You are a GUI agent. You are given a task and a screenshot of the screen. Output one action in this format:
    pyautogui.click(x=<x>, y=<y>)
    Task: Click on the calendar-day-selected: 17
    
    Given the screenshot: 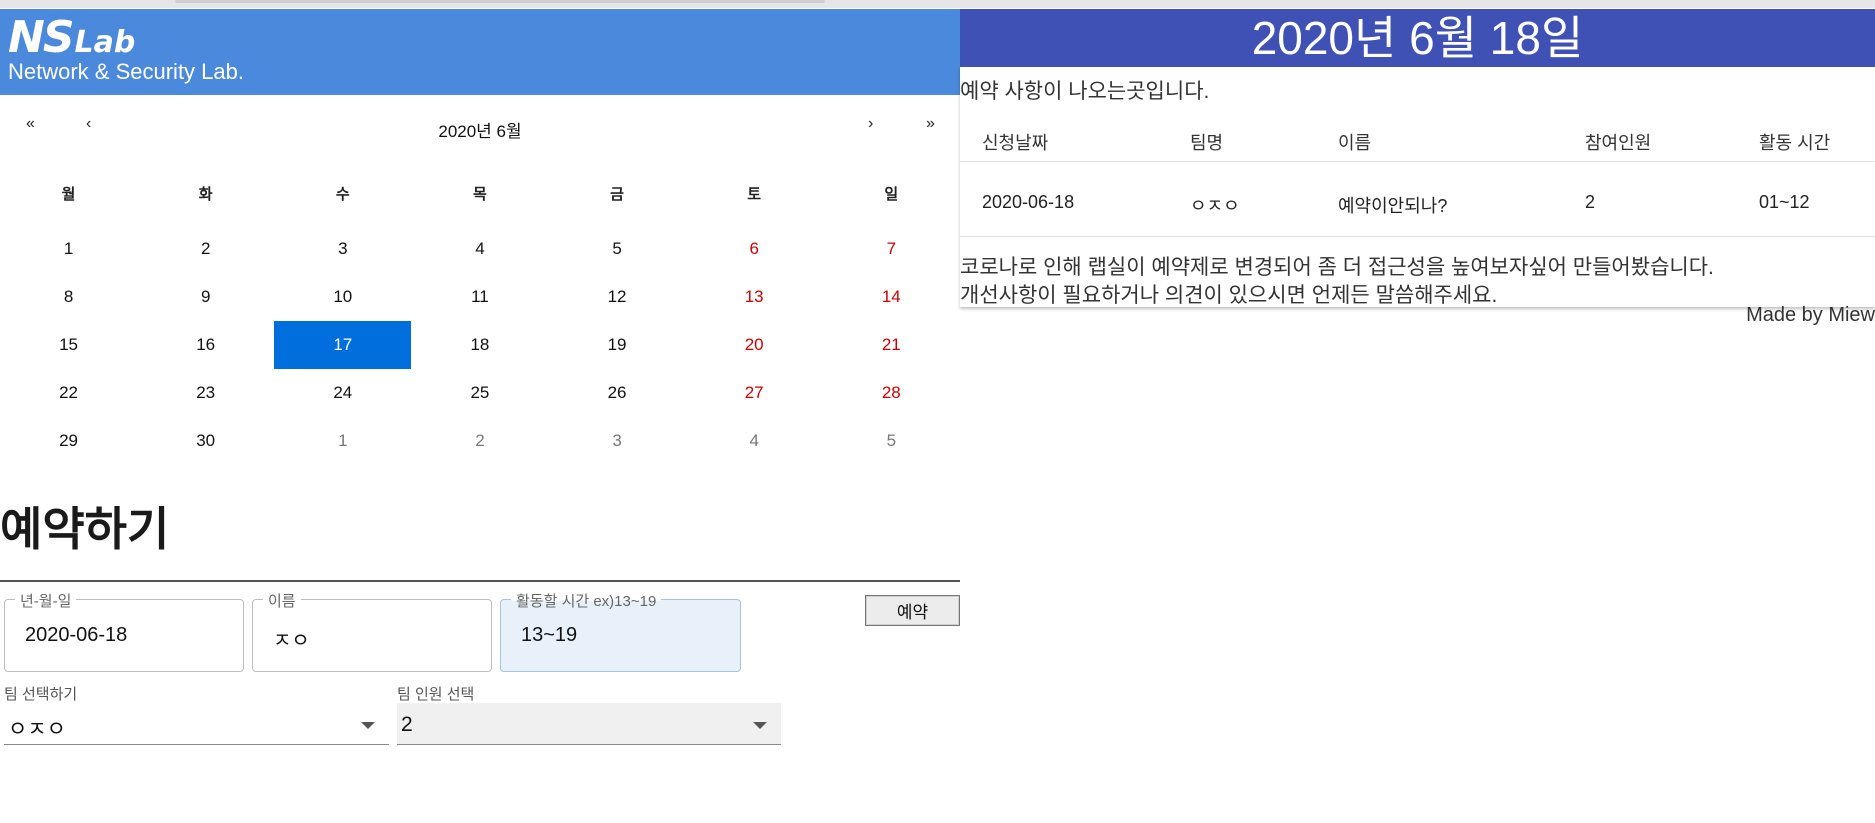 What is the action you would take?
    pyautogui.click(x=343, y=345)
    